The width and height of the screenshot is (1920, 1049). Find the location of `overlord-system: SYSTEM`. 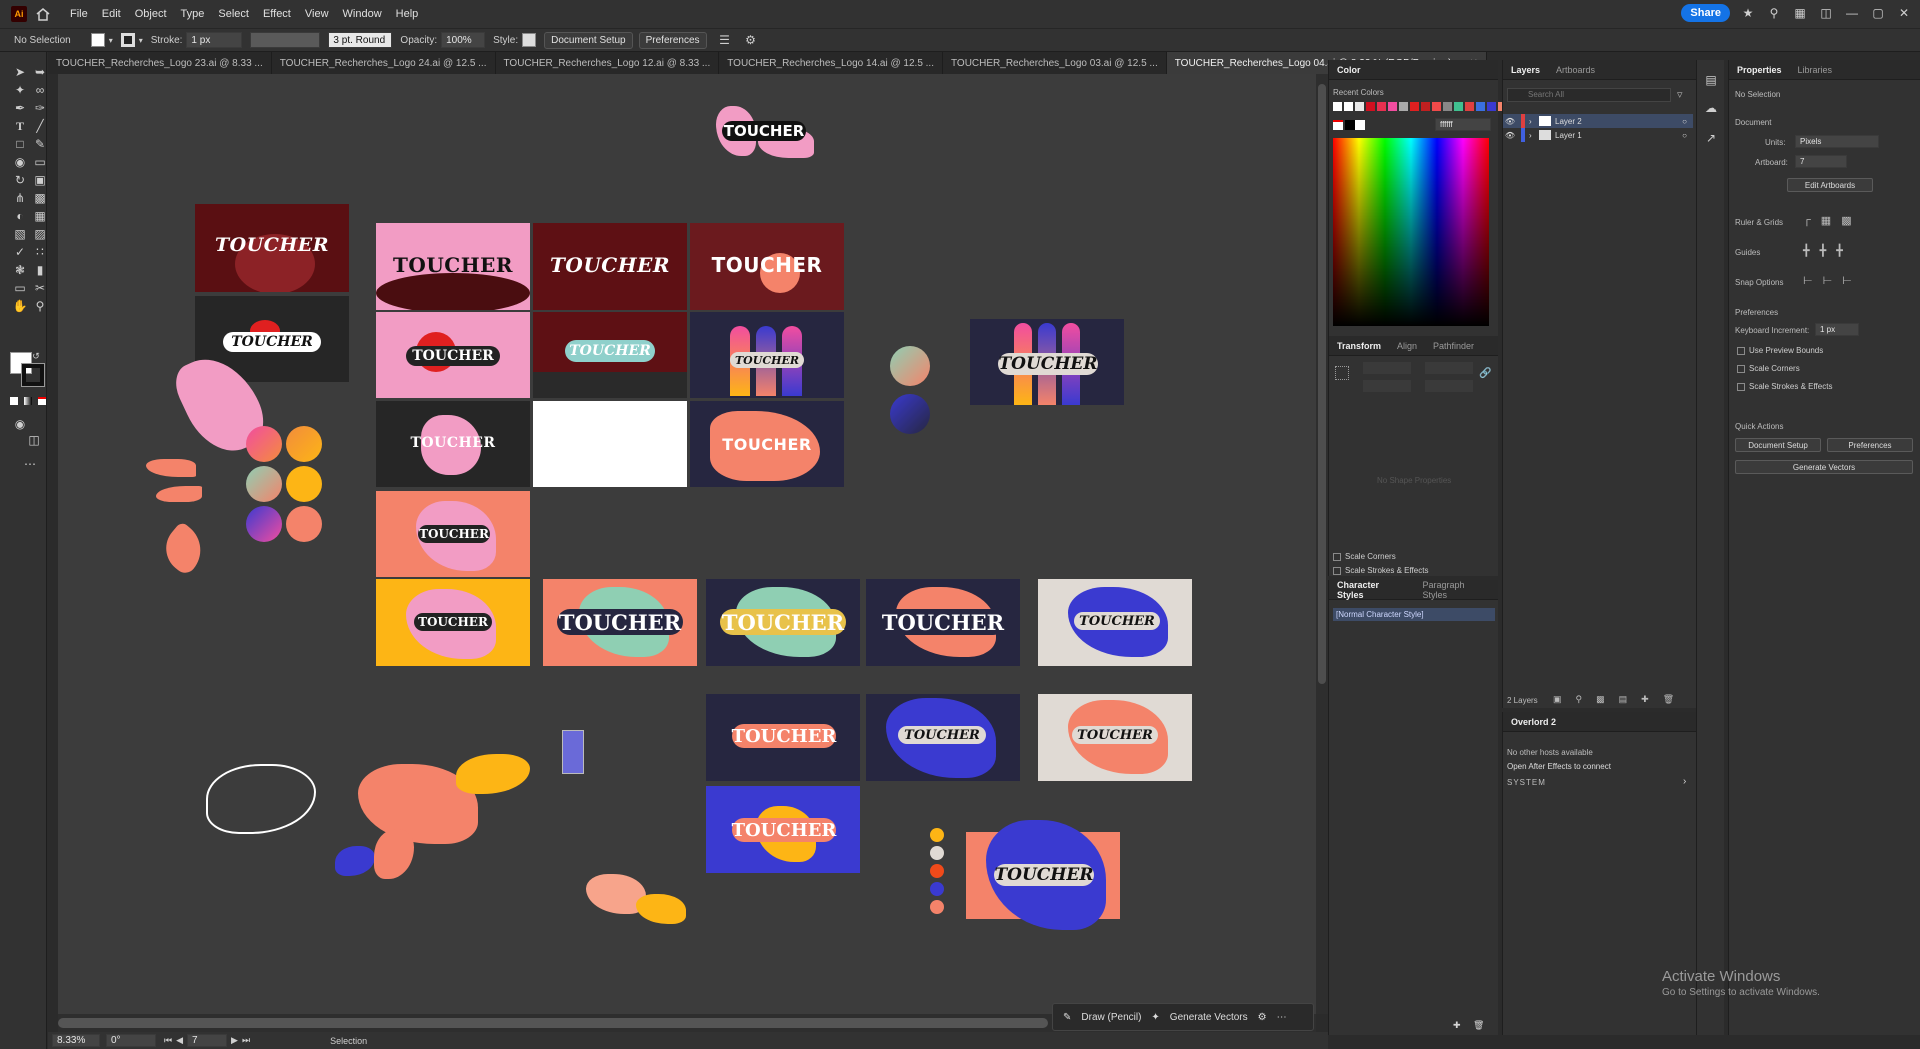

overlord-system: SYSTEM is located at coordinates (1526, 782).